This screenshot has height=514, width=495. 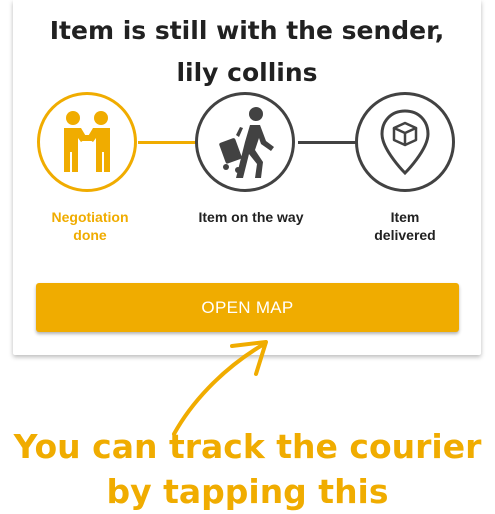 I want to click on handshake-icon, so click(x=87, y=141).